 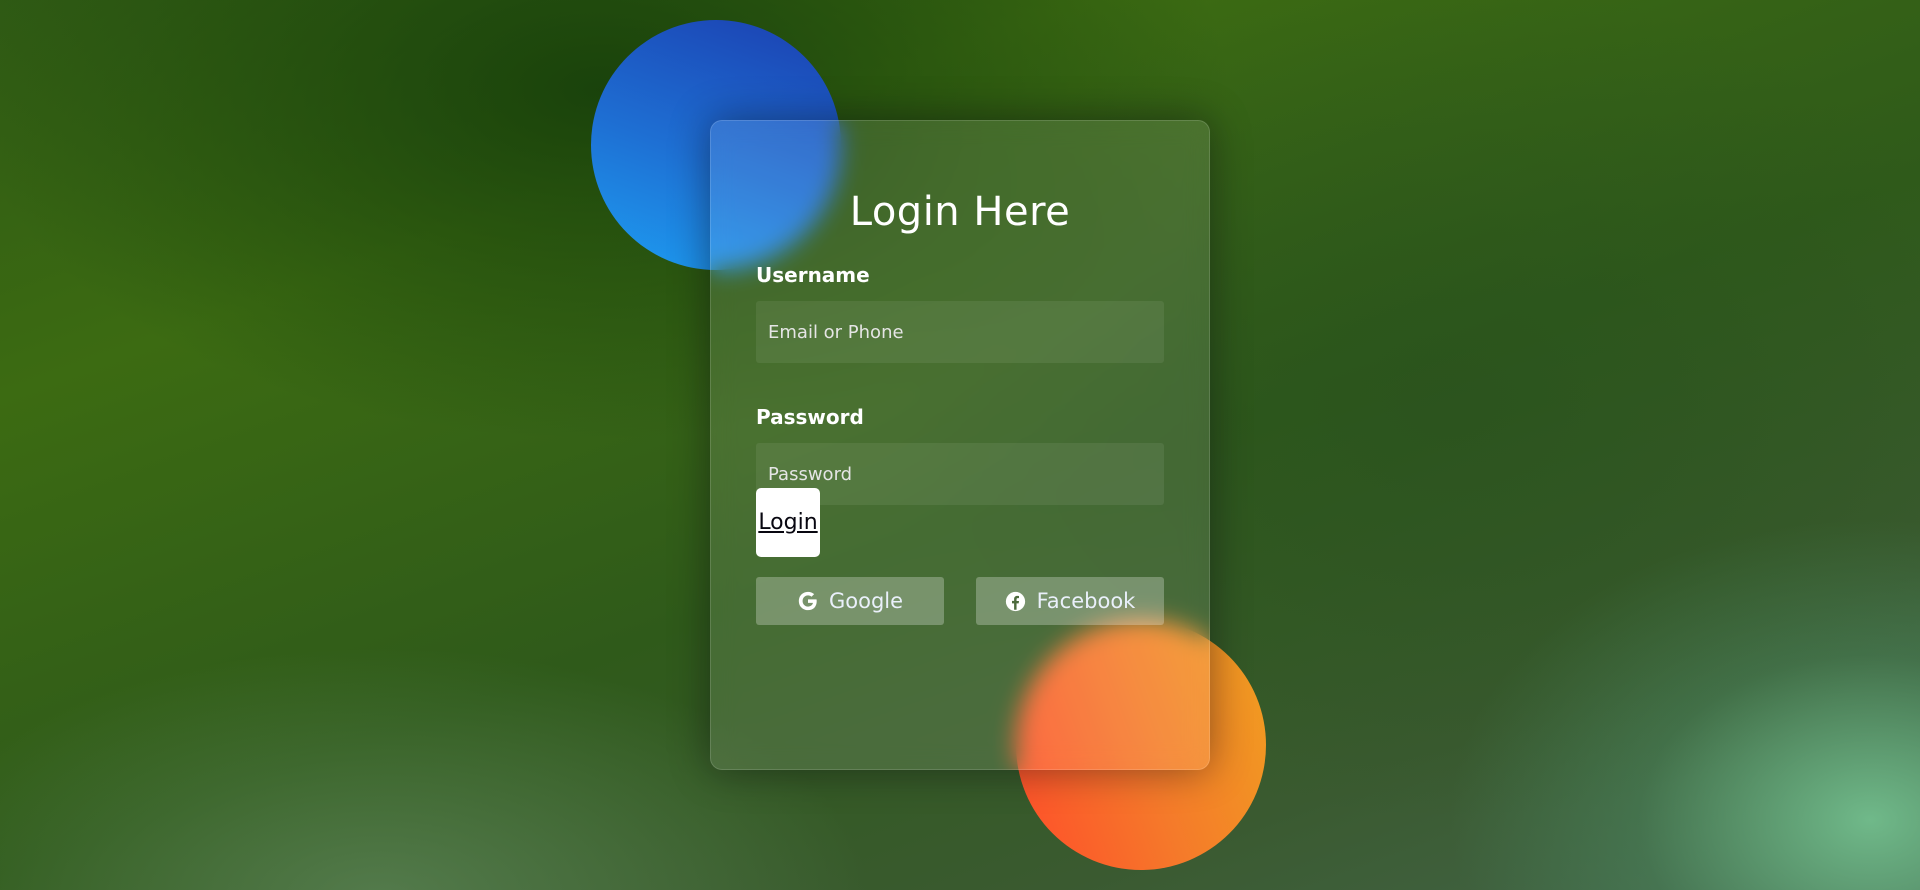 What do you see at coordinates (813, 275) in the screenshot?
I see `username-label: Username` at bounding box center [813, 275].